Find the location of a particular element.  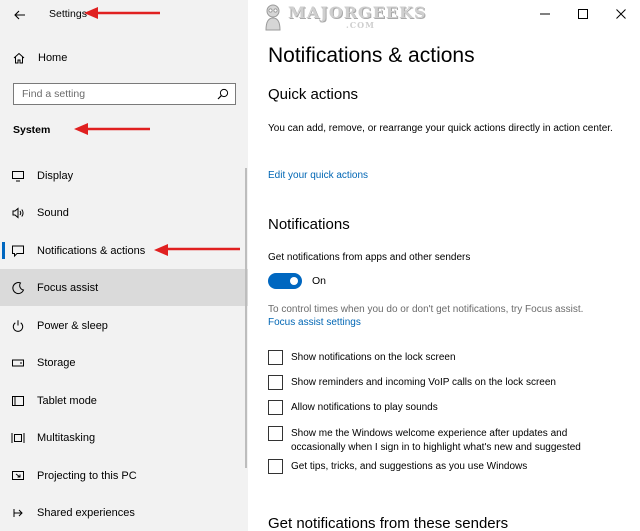

shared-icon is located at coordinates (18, 513).